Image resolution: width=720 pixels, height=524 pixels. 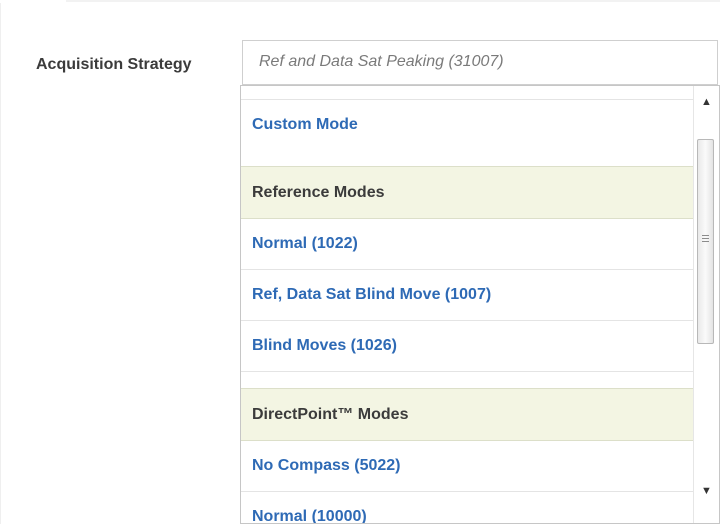 I want to click on down-arrow-icon: ▼, so click(x=706, y=491).